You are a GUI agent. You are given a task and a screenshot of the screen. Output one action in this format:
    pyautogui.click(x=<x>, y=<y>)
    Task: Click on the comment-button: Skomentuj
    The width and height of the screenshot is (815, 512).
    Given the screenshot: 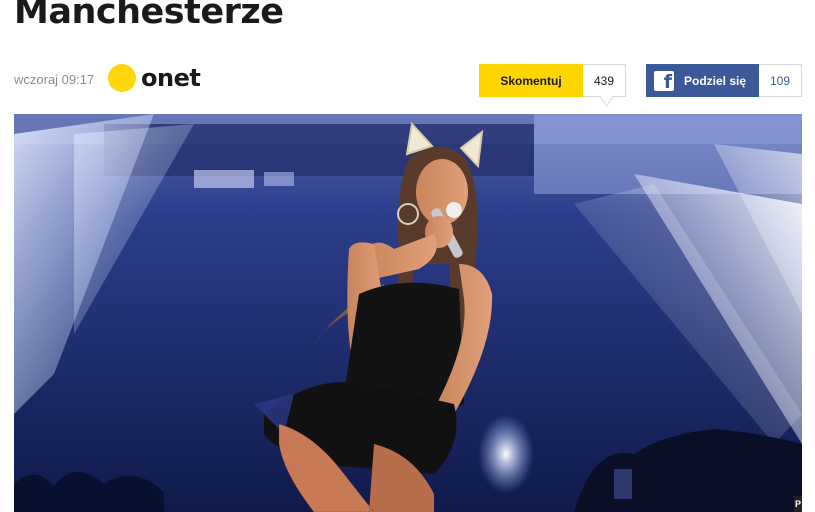 What is the action you would take?
    pyautogui.click(x=531, y=80)
    